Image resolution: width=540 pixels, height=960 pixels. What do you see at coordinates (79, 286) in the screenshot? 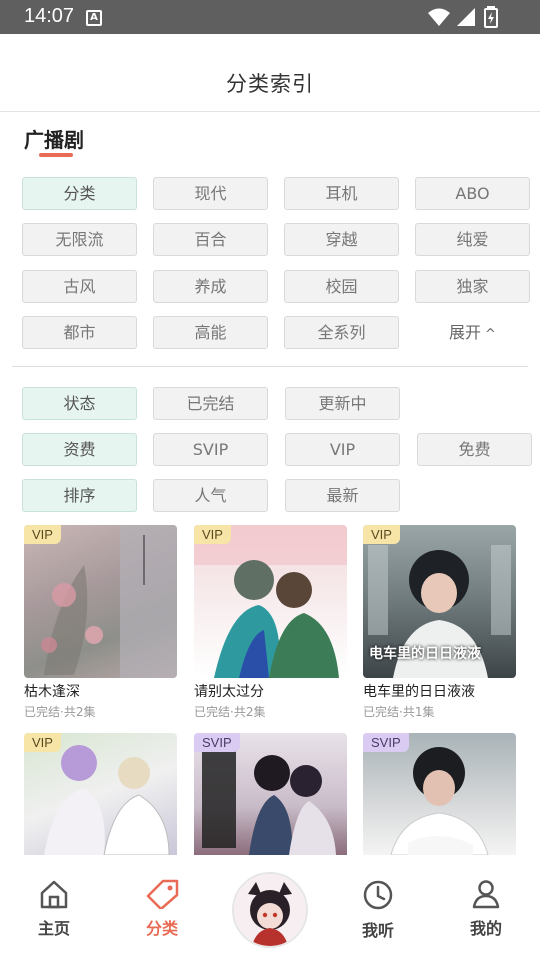
I see `filter-chip-ancient: 古风` at bounding box center [79, 286].